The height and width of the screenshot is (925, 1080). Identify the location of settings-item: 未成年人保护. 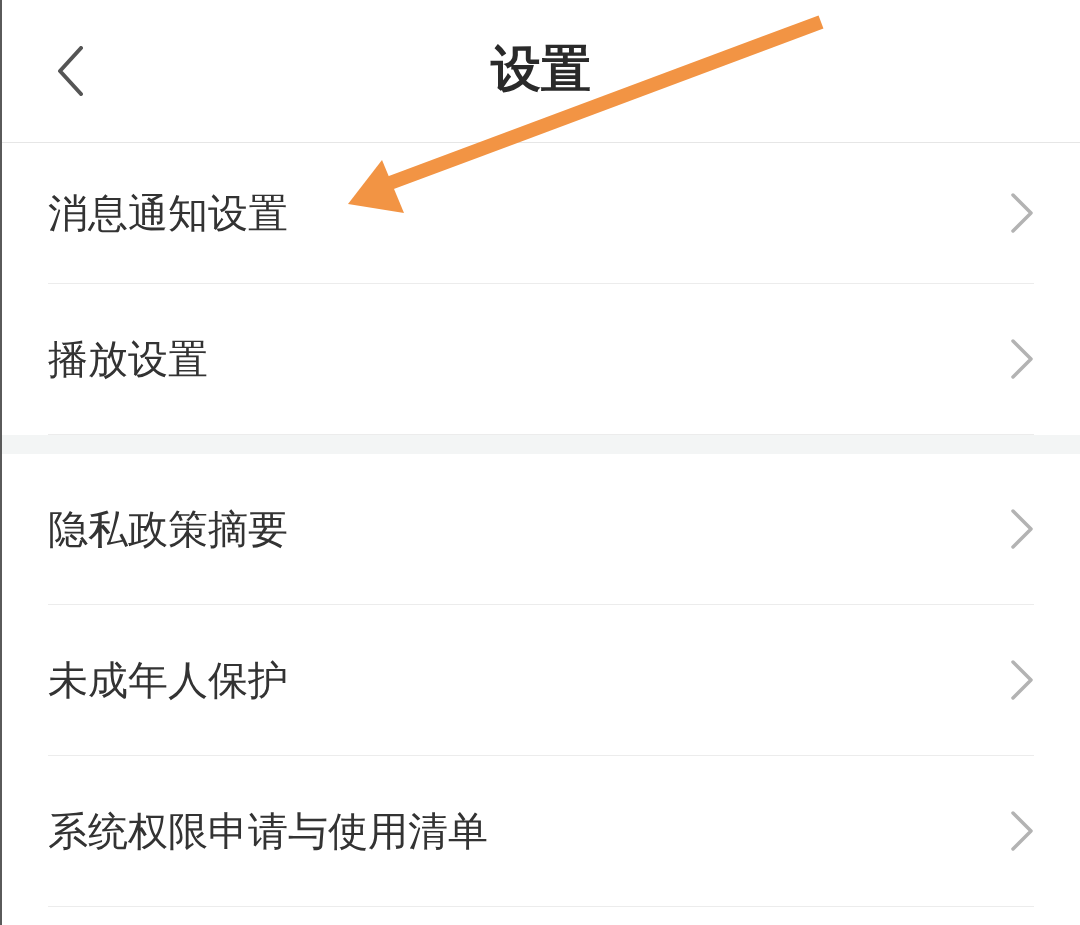
(541, 680).